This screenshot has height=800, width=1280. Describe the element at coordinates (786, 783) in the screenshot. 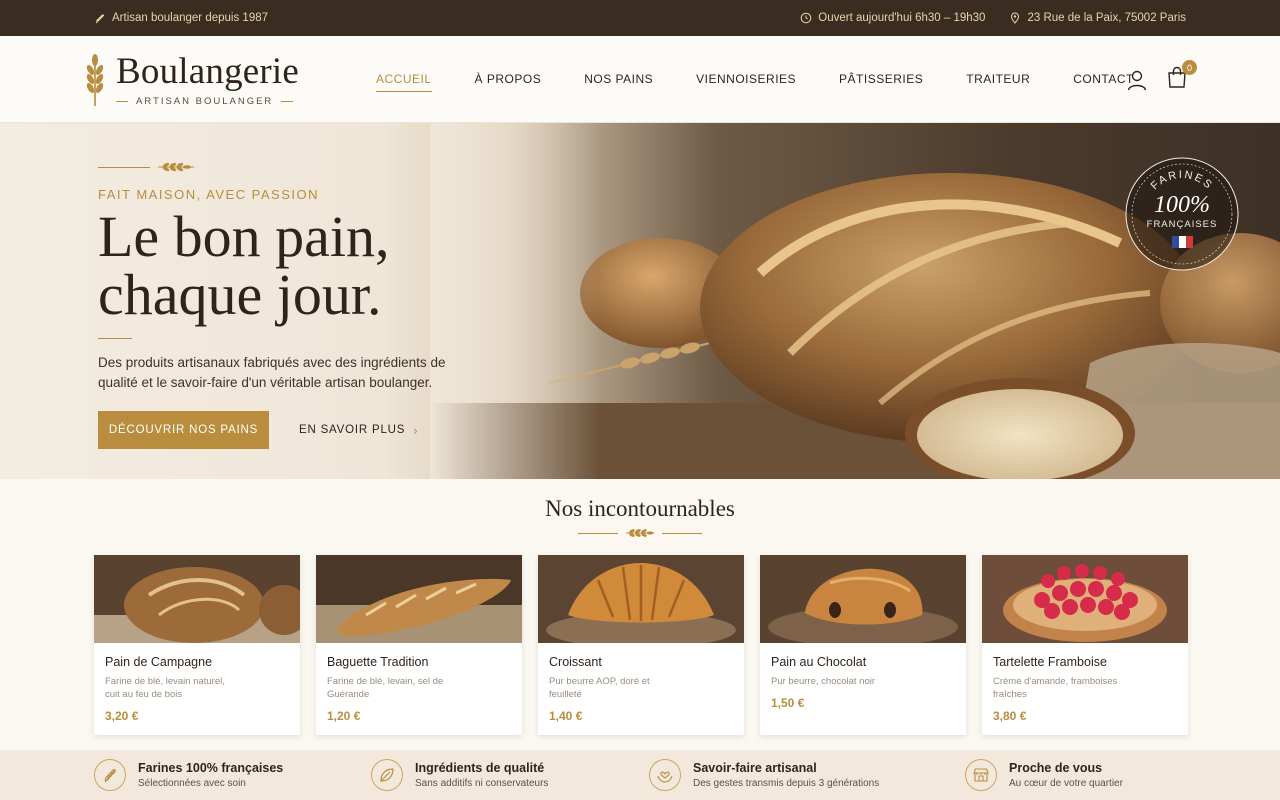

I see `feature-subtitle: Des gestes transmis depuis 3 générations` at that location.